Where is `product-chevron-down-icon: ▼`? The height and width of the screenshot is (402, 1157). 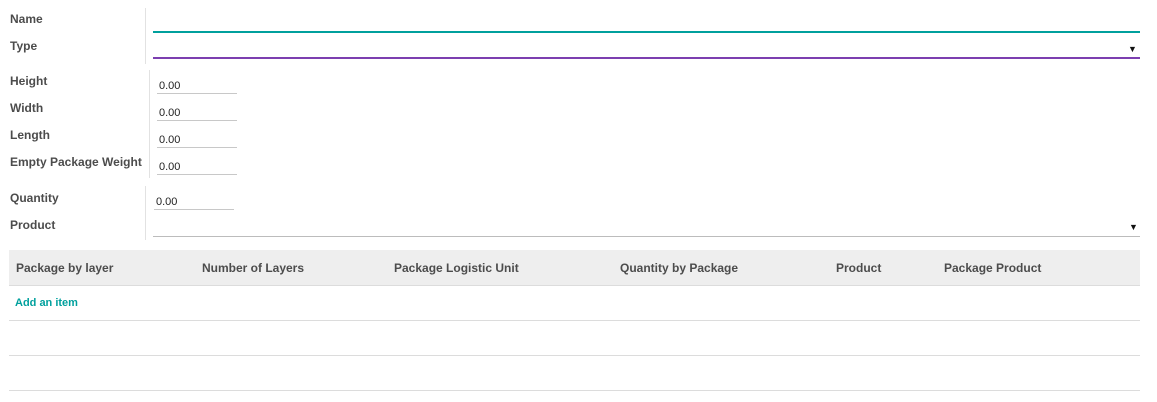
product-chevron-down-icon: ▼ is located at coordinates (1133, 227).